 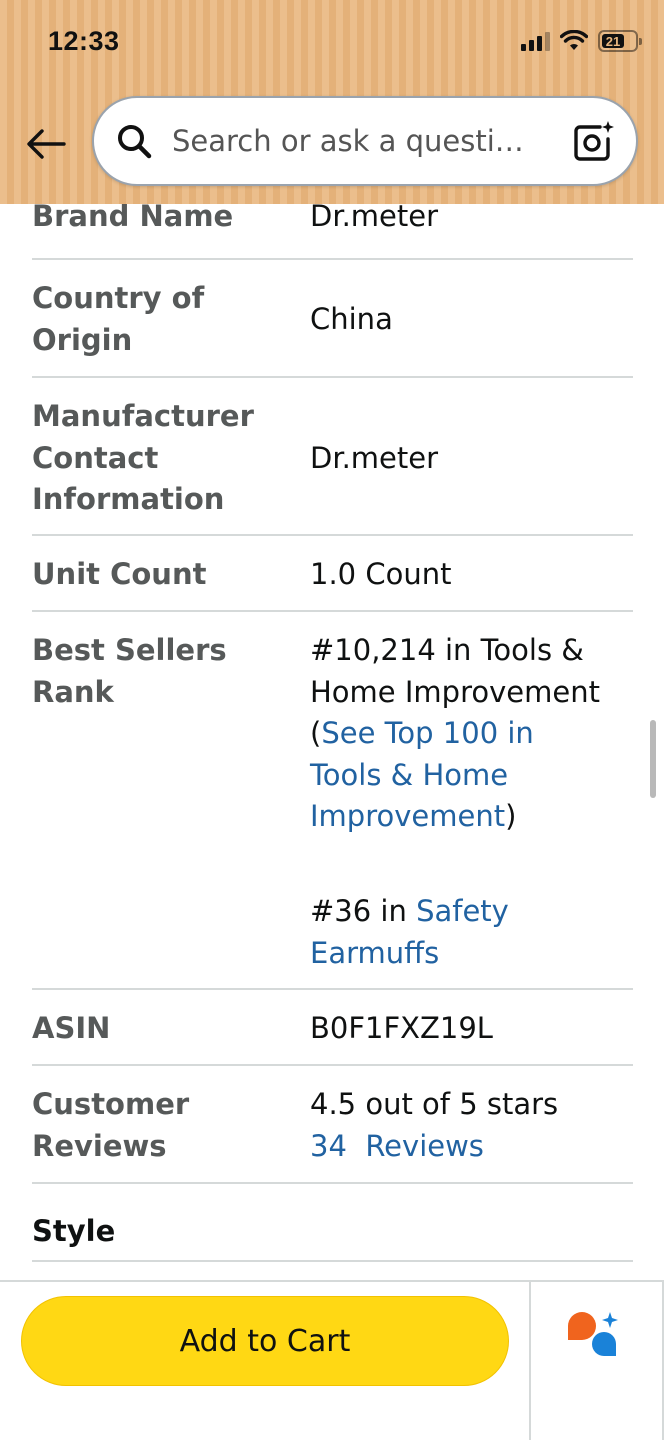 I want to click on rating-text: 4.5 out of 5 stars, so click(x=434, y=1104).